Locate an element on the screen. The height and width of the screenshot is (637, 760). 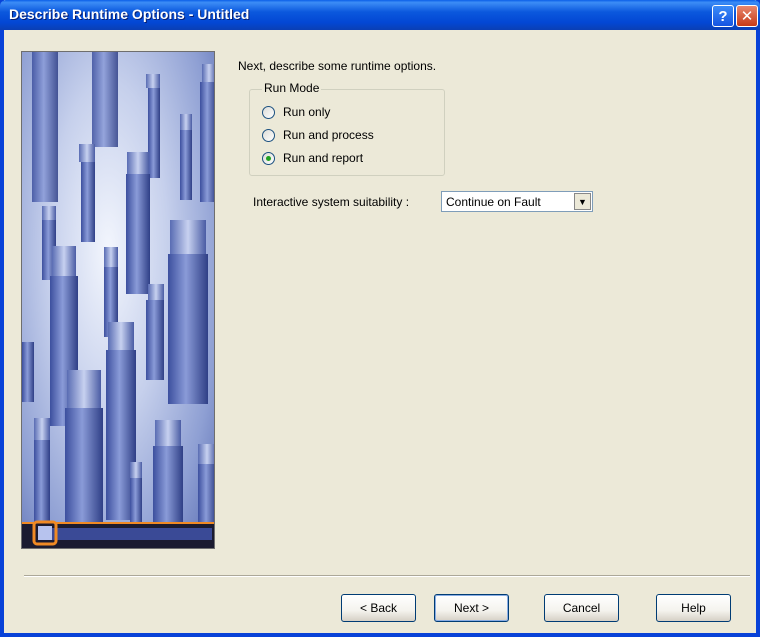
radio-run-and-report: Run and report is located at coordinates (312, 158).